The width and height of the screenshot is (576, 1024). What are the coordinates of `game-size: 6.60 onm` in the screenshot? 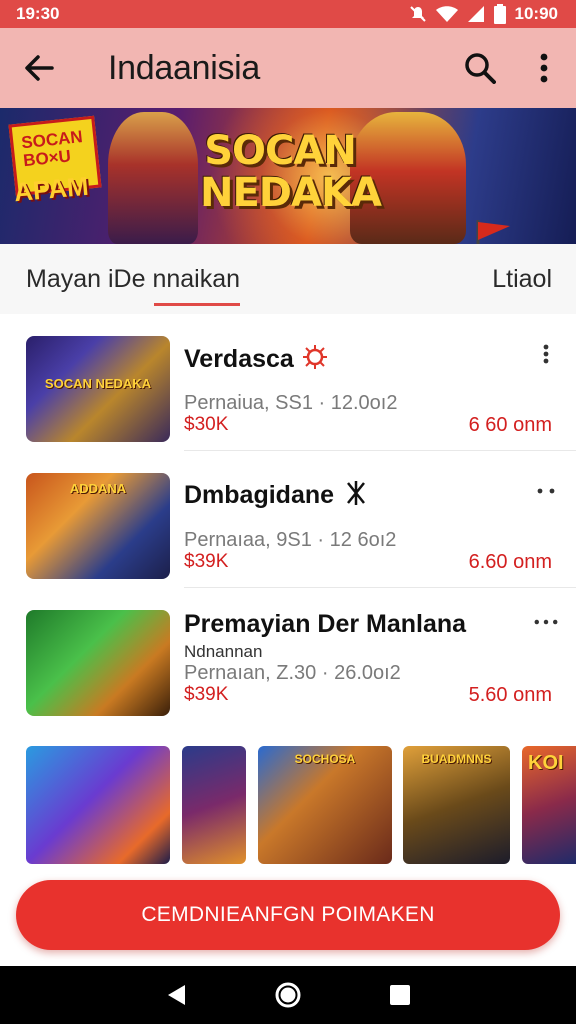 It's located at (510, 562).